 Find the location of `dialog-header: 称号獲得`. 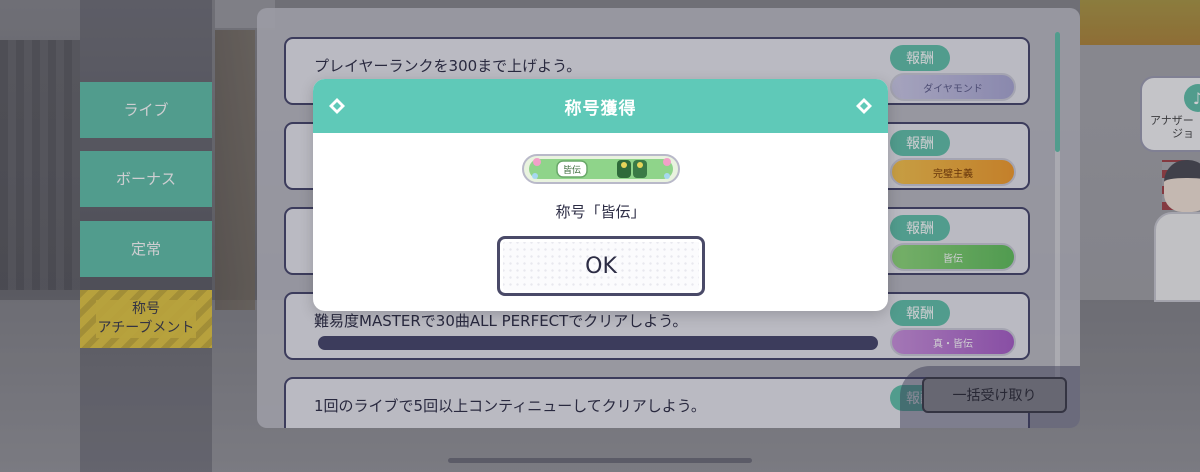

dialog-header: 称号獲得 is located at coordinates (600, 106).